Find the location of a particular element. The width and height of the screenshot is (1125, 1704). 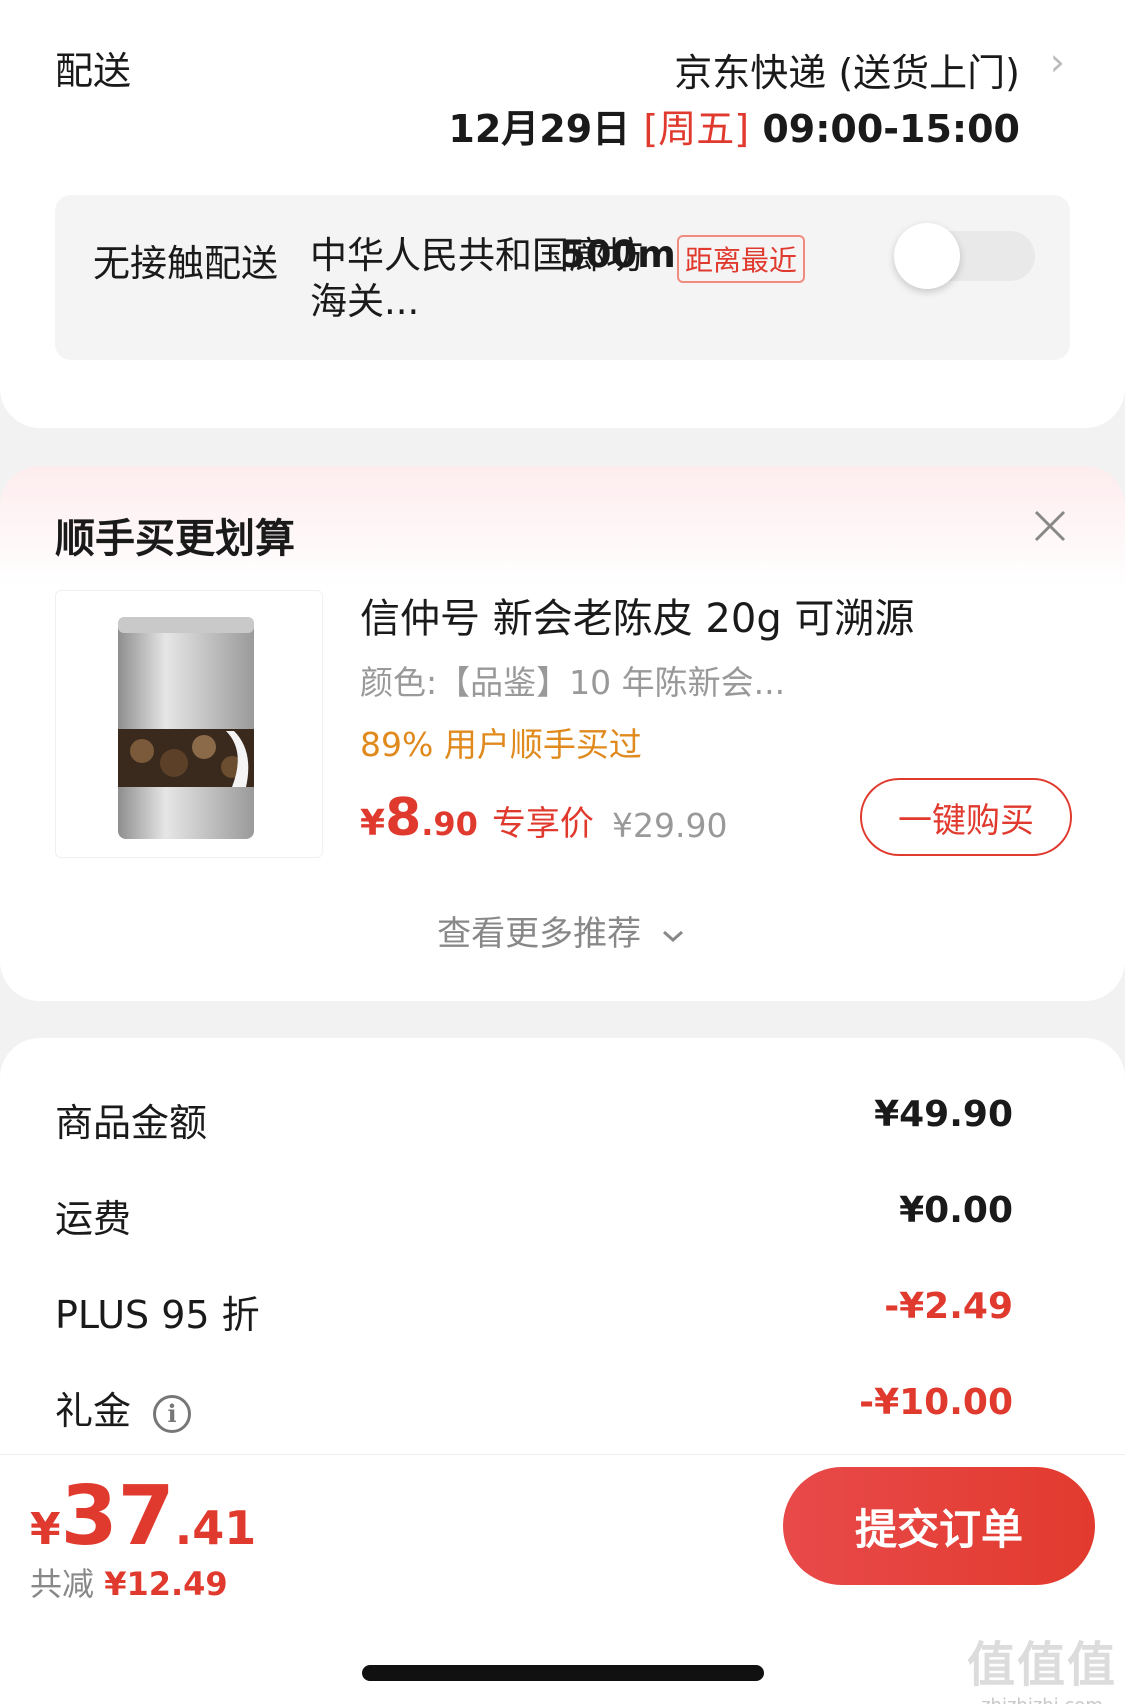

row-label-goods-amount: 商品金额 is located at coordinates (131, 1123).